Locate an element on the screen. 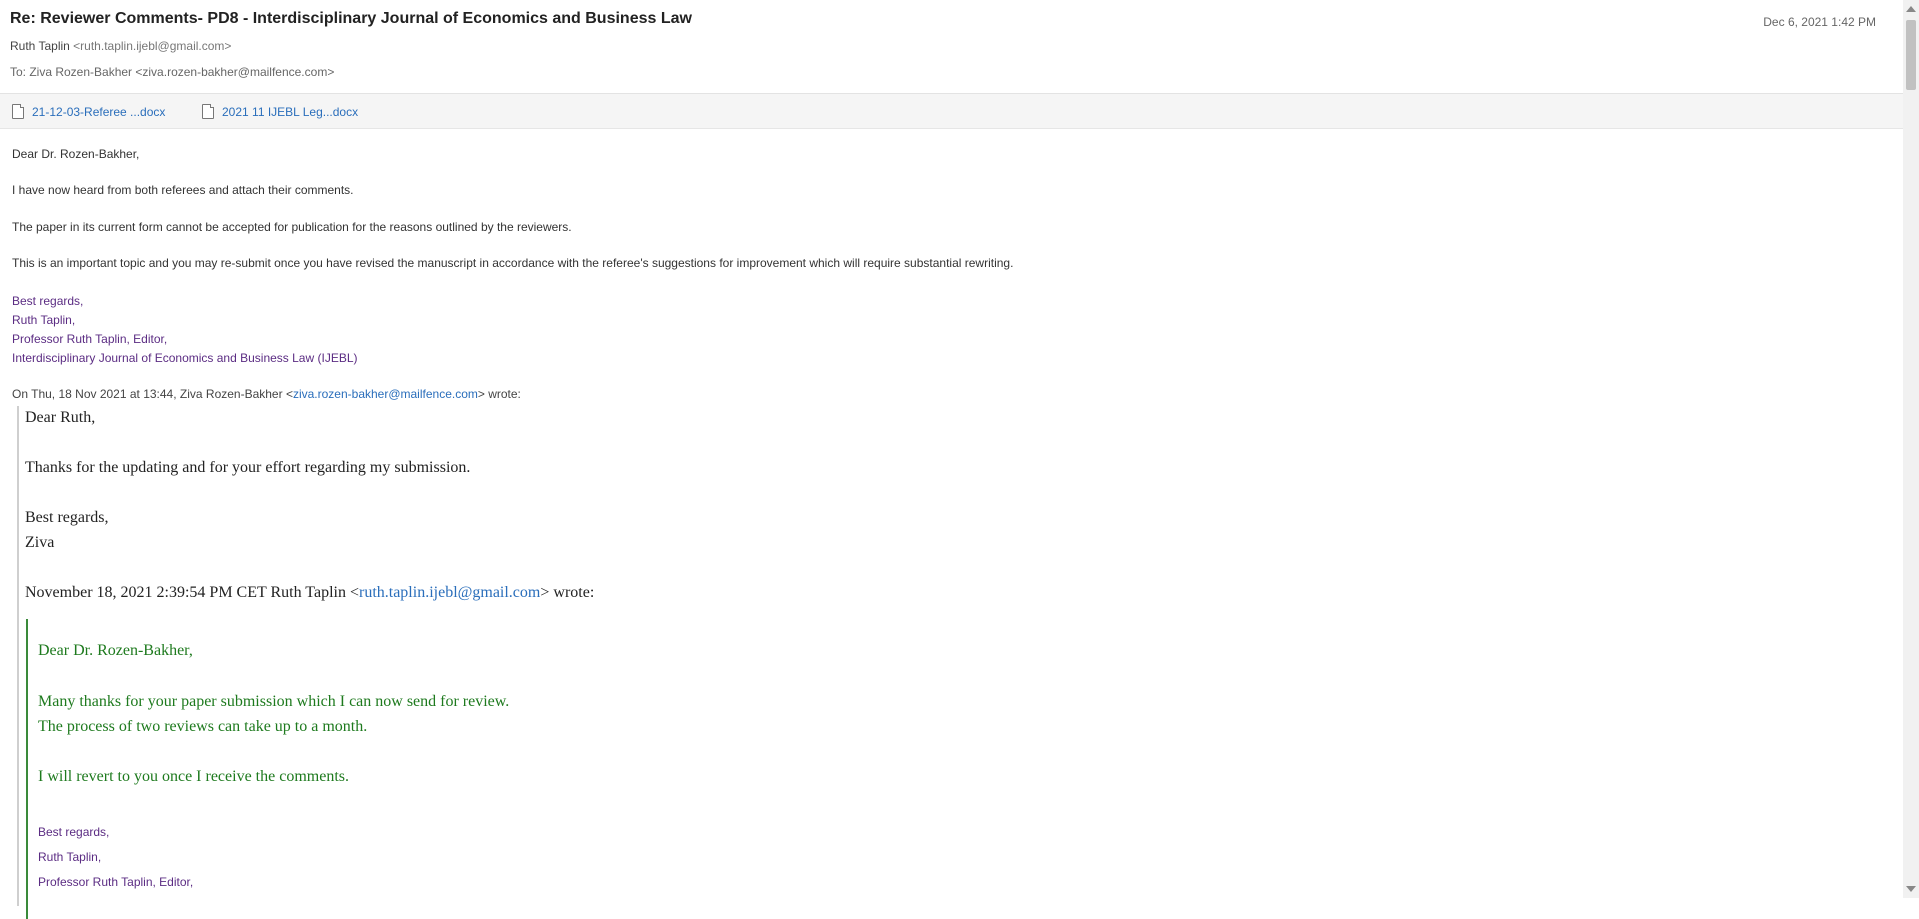  quote-greeting: Dear Dr. Rozen-Bakher, is located at coordinates (115, 650).